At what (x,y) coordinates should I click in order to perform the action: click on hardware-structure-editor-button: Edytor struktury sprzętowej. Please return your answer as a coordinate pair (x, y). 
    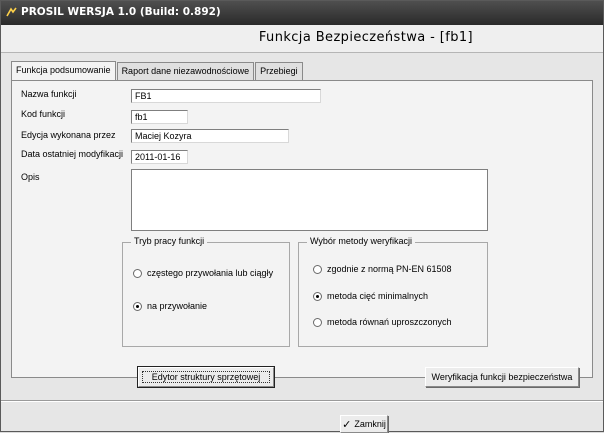
    Looking at the image, I should click on (206, 377).